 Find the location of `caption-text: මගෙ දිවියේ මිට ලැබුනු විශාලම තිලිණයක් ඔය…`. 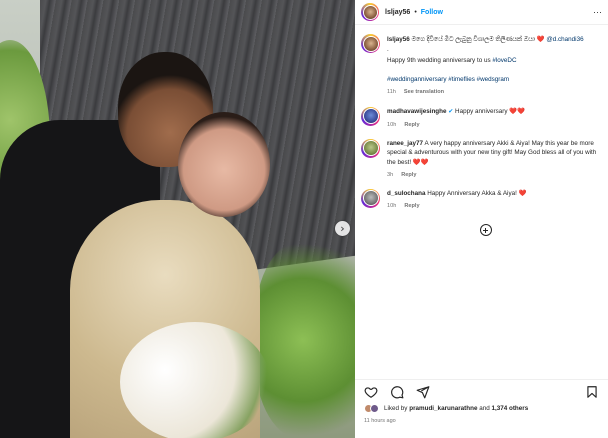

caption-text: මගෙ දිවියේ මිට ලැබුනු විශාලම තිලිණයක් ඔය… is located at coordinates (473, 39).